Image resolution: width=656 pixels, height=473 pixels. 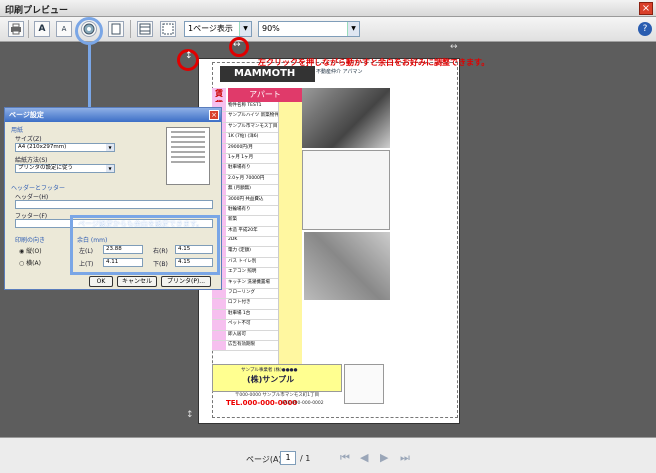 What do you see at coordinates (210, 28) in the screenshot?
I see `view-select-value: 1ページ表示` at bounding box center [210, 28].